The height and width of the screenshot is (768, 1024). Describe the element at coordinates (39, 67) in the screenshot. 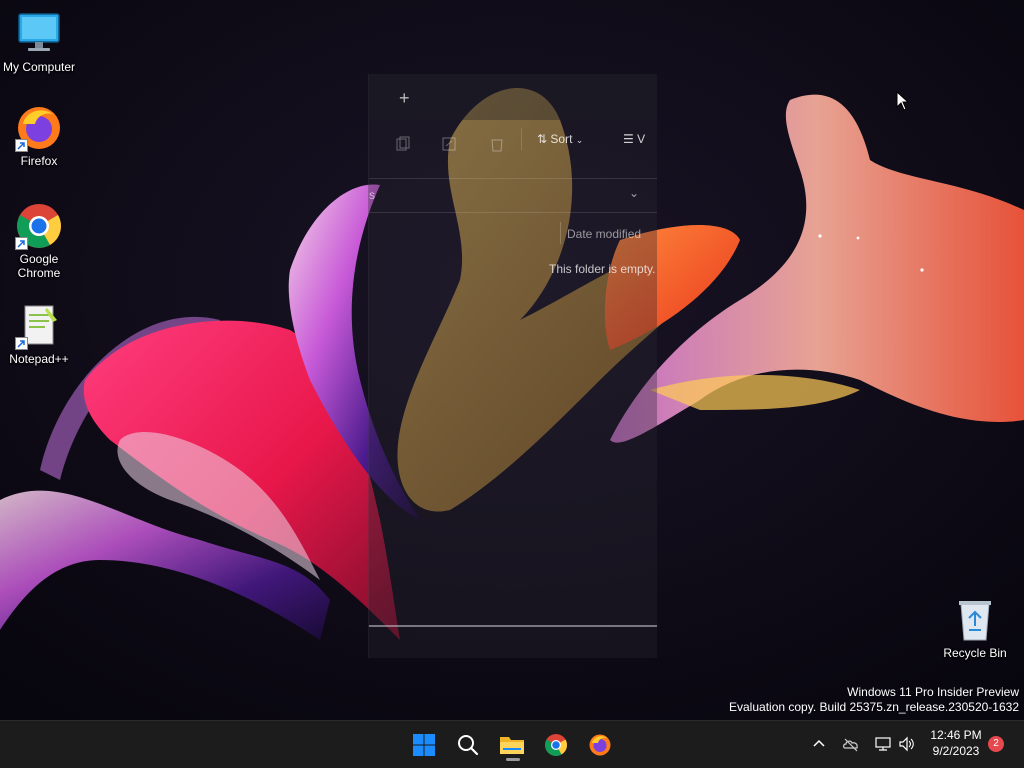

I see `desktop-icon-label: My Computer` at that location.